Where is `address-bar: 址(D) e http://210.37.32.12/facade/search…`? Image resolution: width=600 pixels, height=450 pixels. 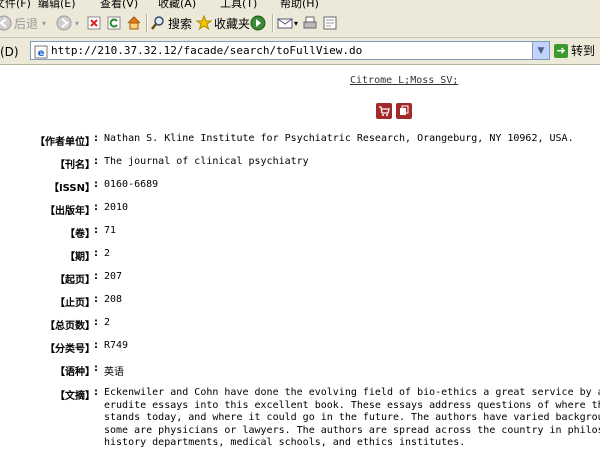
address-bar: 址(D) e http://210.37.32.12/facade/search… is located at coordinates (300, 51).